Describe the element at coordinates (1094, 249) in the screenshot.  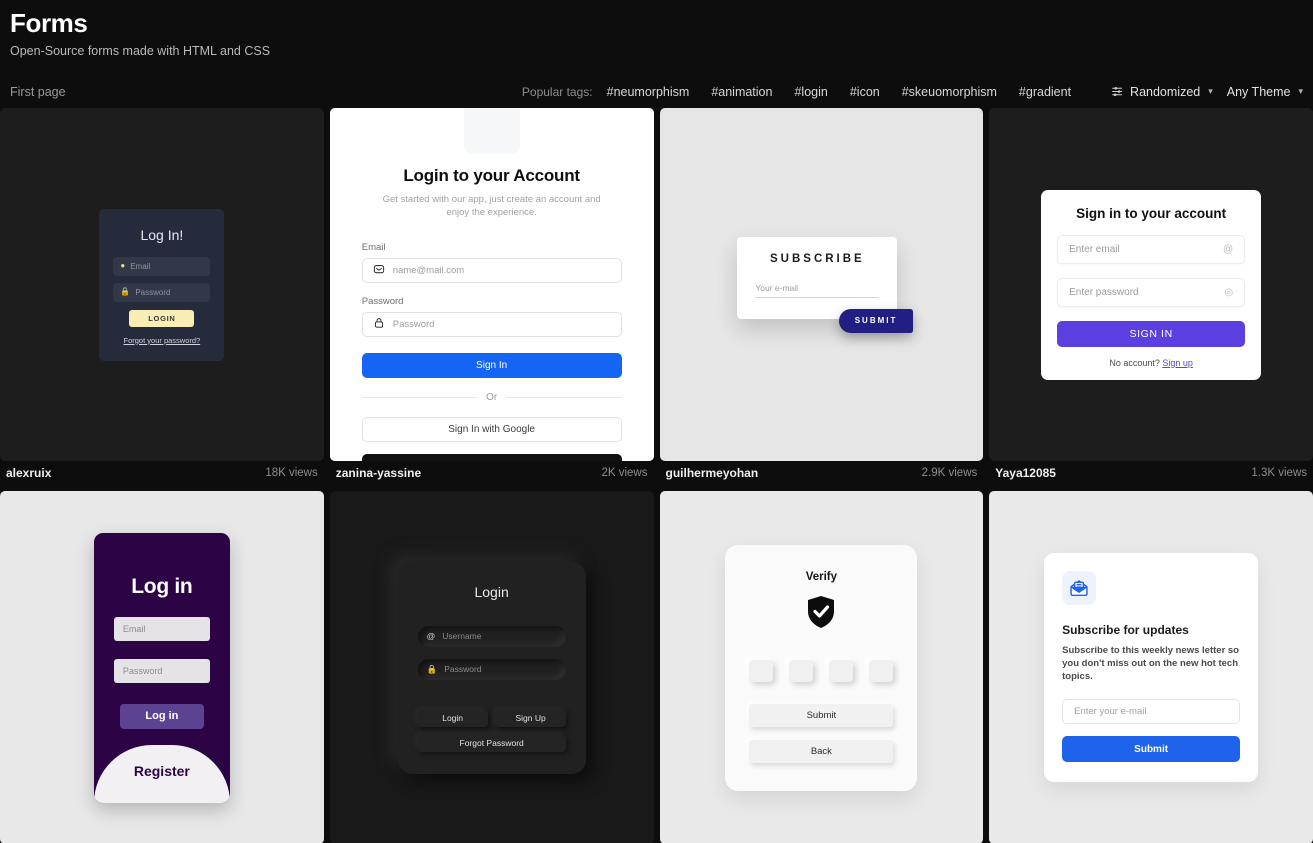
I see `email-placeholder: Enter email` at that location.